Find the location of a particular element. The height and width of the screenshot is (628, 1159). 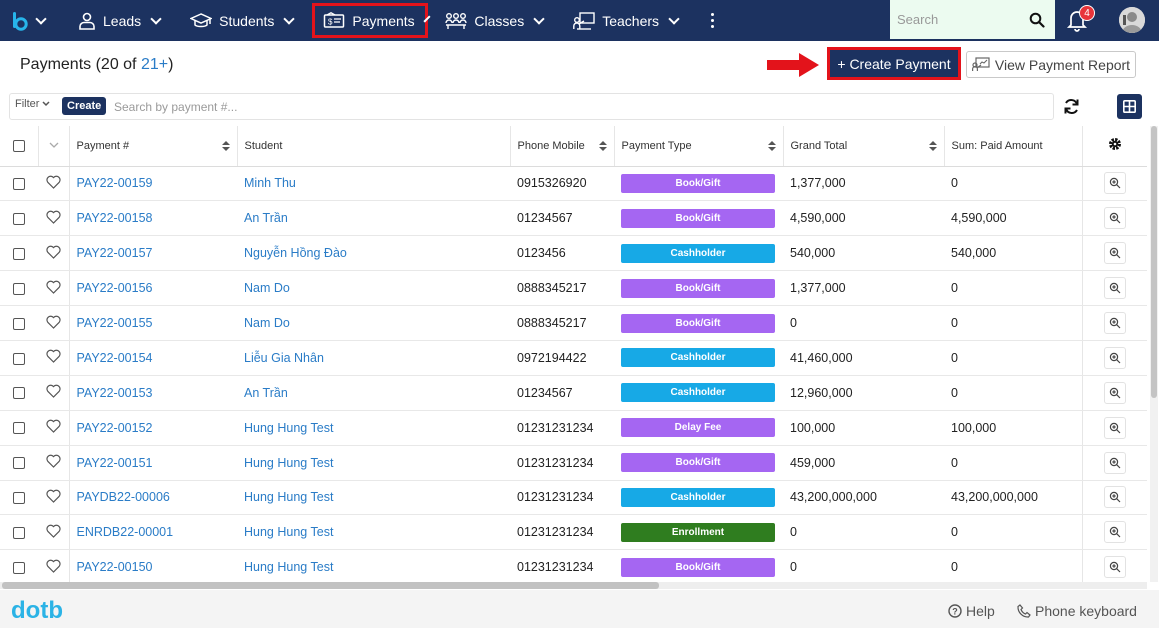

zoom-in-icon is located at coordinates (1115, 323).